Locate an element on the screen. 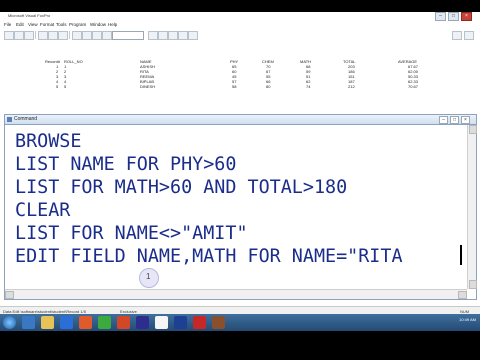  new-icon is located at coordinates (9, 35).